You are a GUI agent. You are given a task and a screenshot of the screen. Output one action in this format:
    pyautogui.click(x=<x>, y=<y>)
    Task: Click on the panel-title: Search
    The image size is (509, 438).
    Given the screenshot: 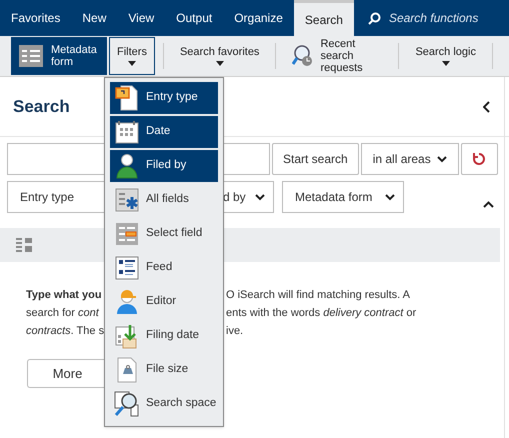 What is the action you would take?
    pyautogui.click(x=41, y=107)
    